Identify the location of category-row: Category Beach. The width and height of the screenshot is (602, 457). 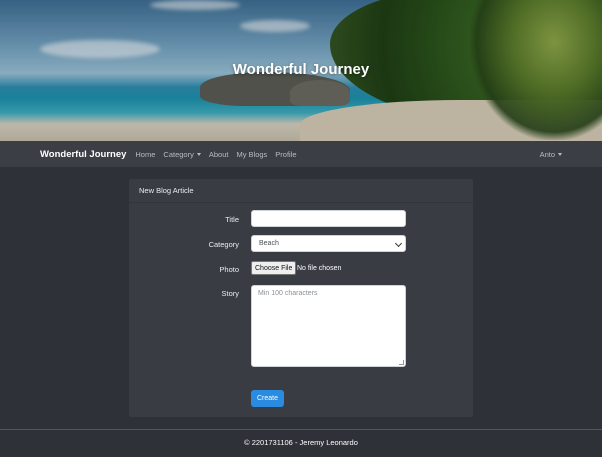
(301, 244).